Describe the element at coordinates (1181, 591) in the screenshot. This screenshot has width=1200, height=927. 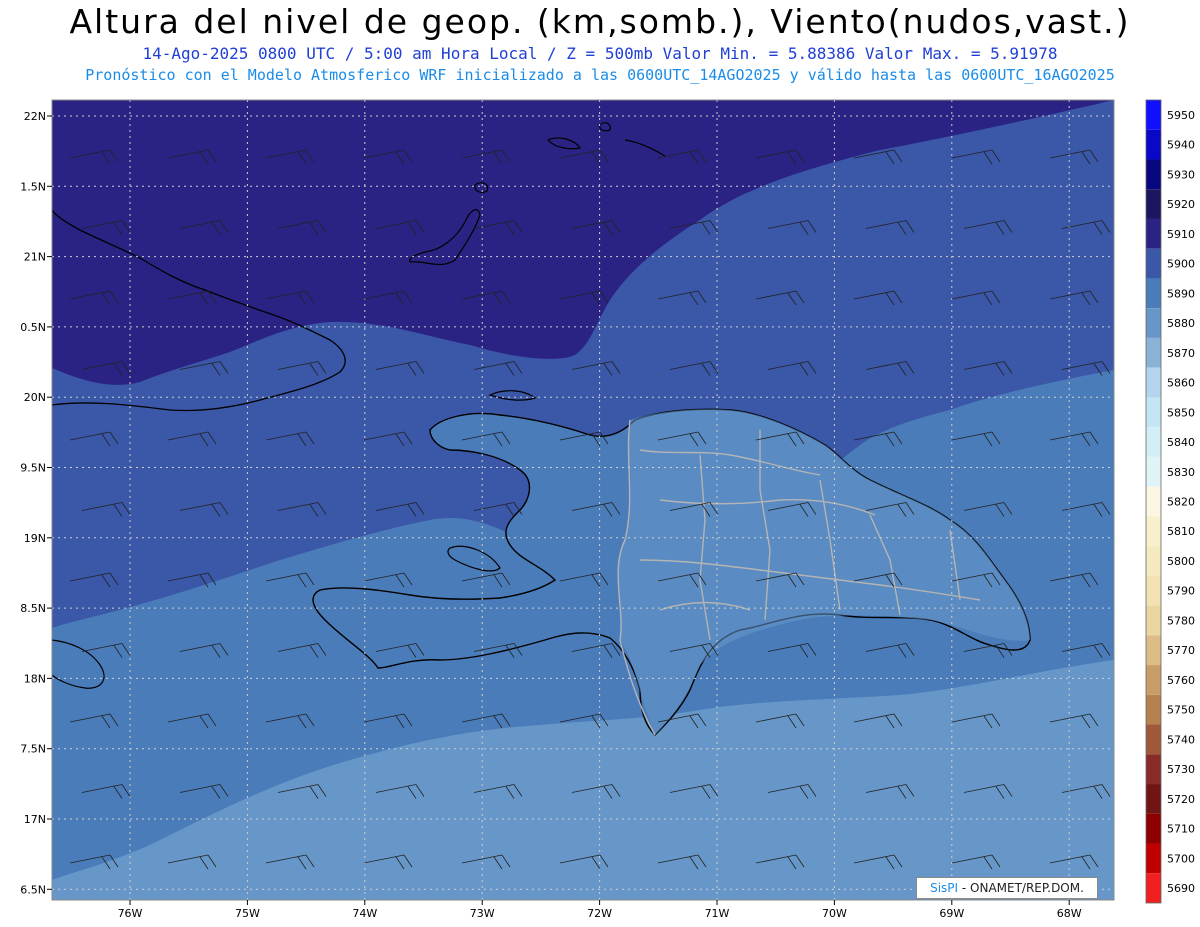
I see `colorbar-label: 5790` at that location.